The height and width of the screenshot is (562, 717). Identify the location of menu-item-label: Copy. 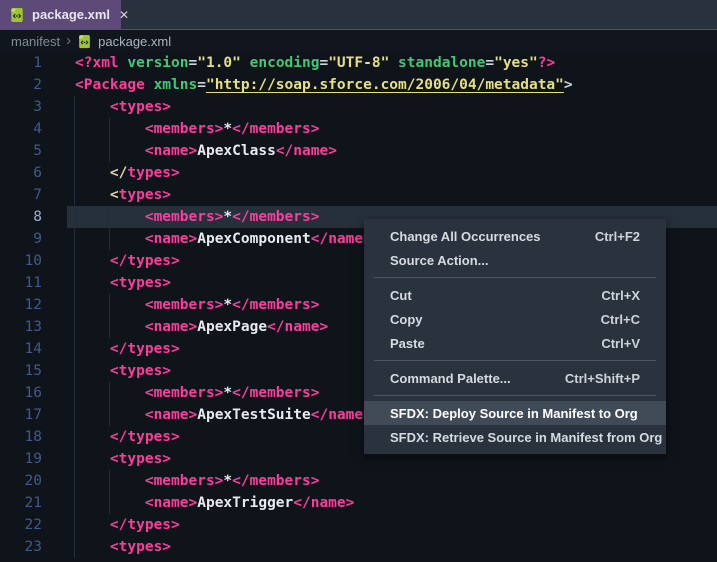
(406, 319).